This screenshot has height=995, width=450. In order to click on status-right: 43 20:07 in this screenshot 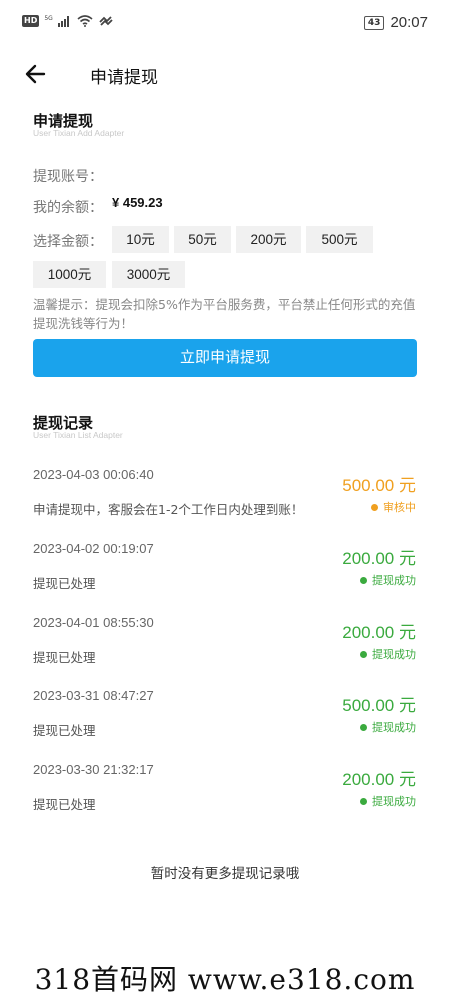, I will do `click(395, 22)`.